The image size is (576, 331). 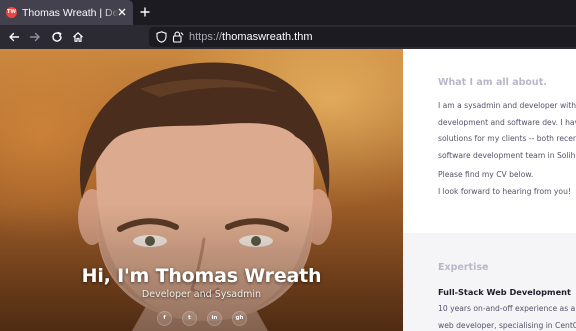 I want to click on skill-line: web developer, specialising in CentOS LA, so click(x=507, y=325).